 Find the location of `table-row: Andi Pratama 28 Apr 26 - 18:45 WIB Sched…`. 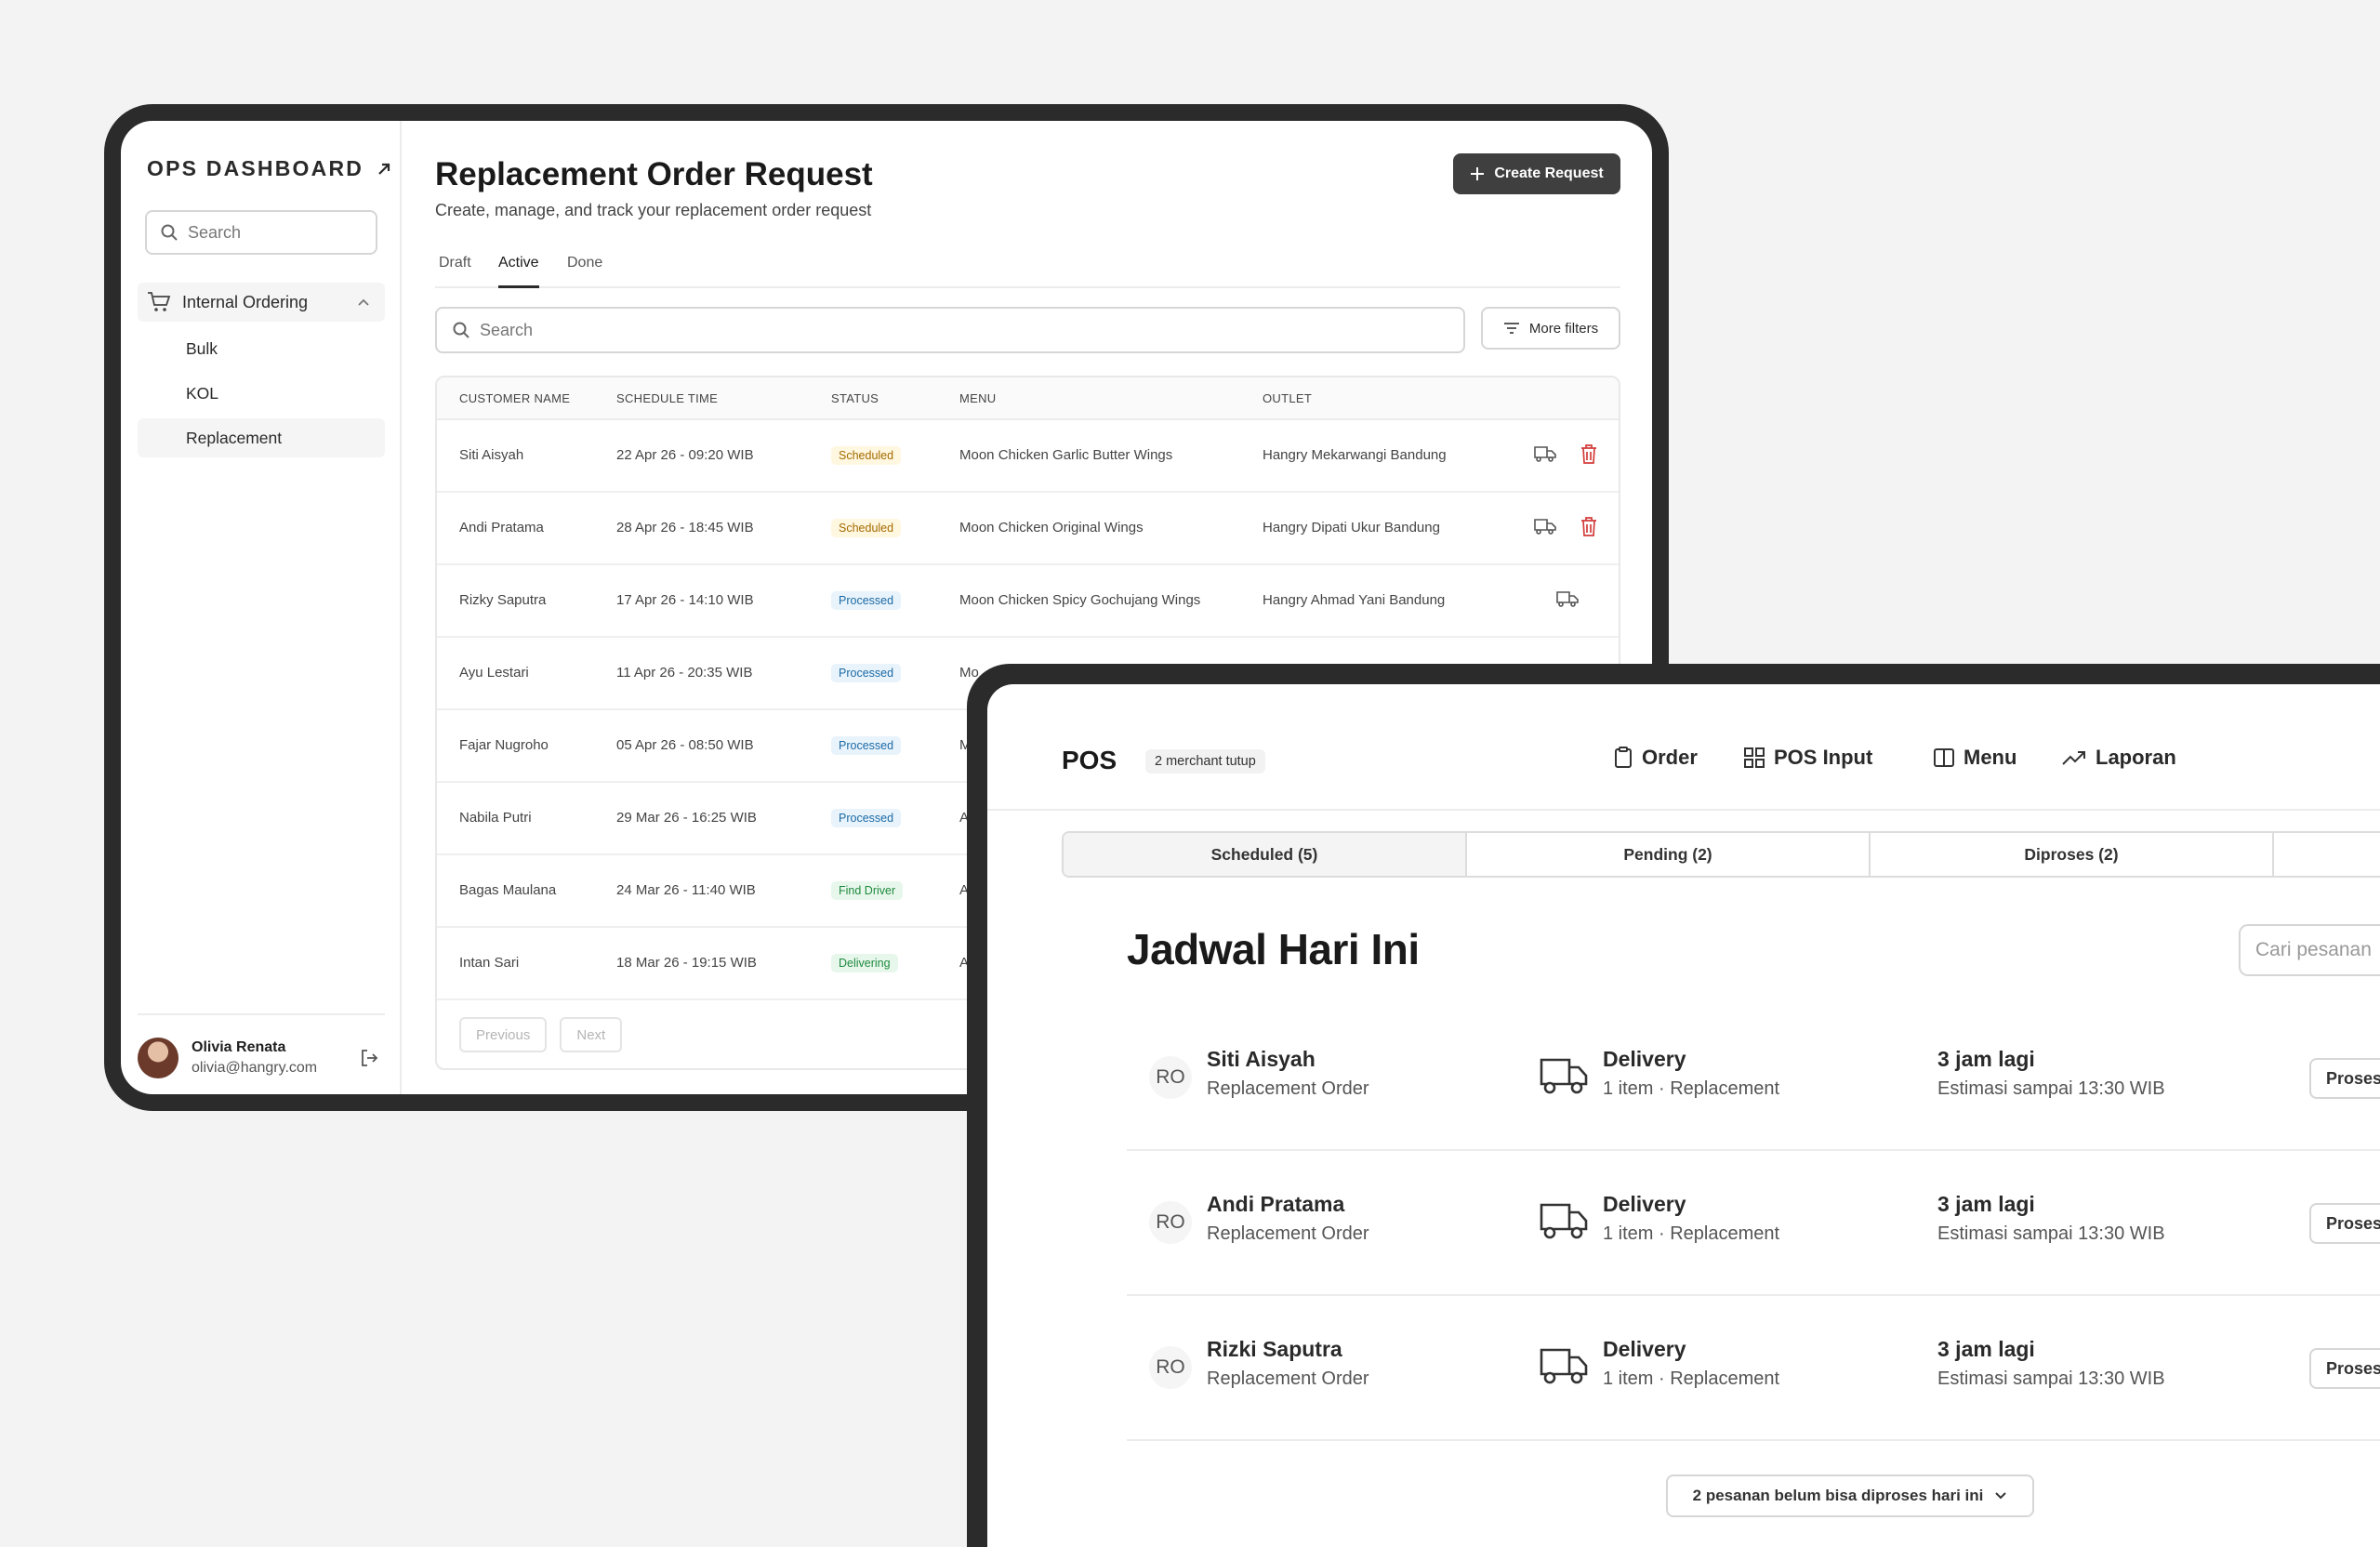

table-row: Andi Pratama 28 Apr 26 - 18:45 WIB Sched… is located at coordinates (1028, 529).